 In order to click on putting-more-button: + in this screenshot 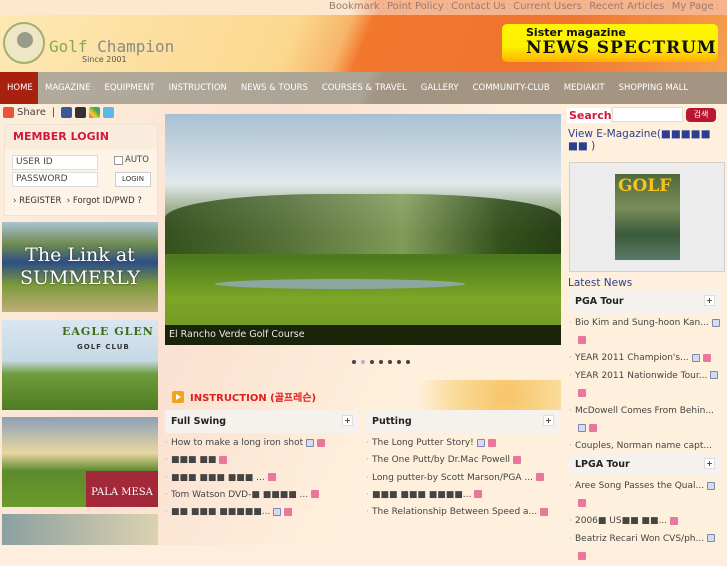, I will do `click(548, 420)`.